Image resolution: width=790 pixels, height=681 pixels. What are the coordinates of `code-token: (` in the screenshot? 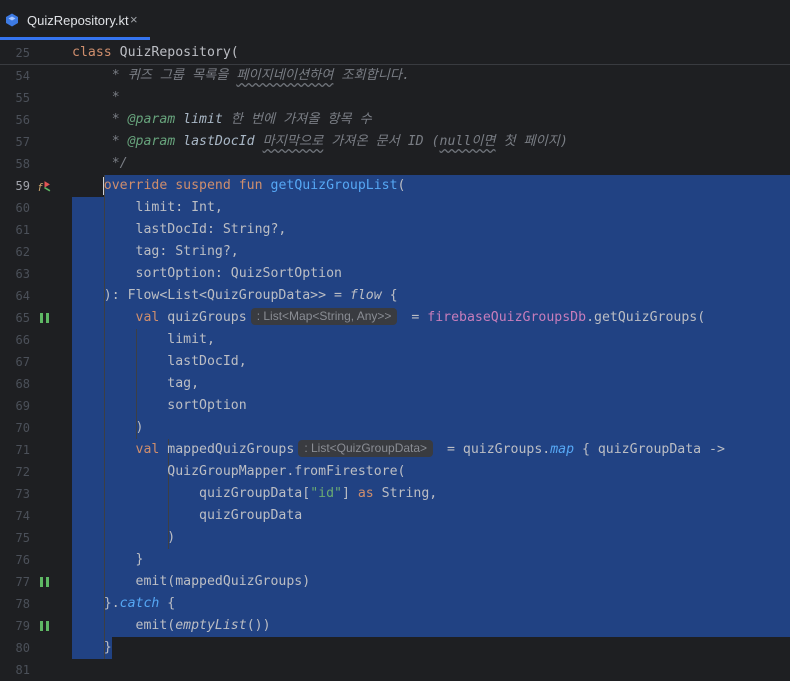 It's located at (401, 185).